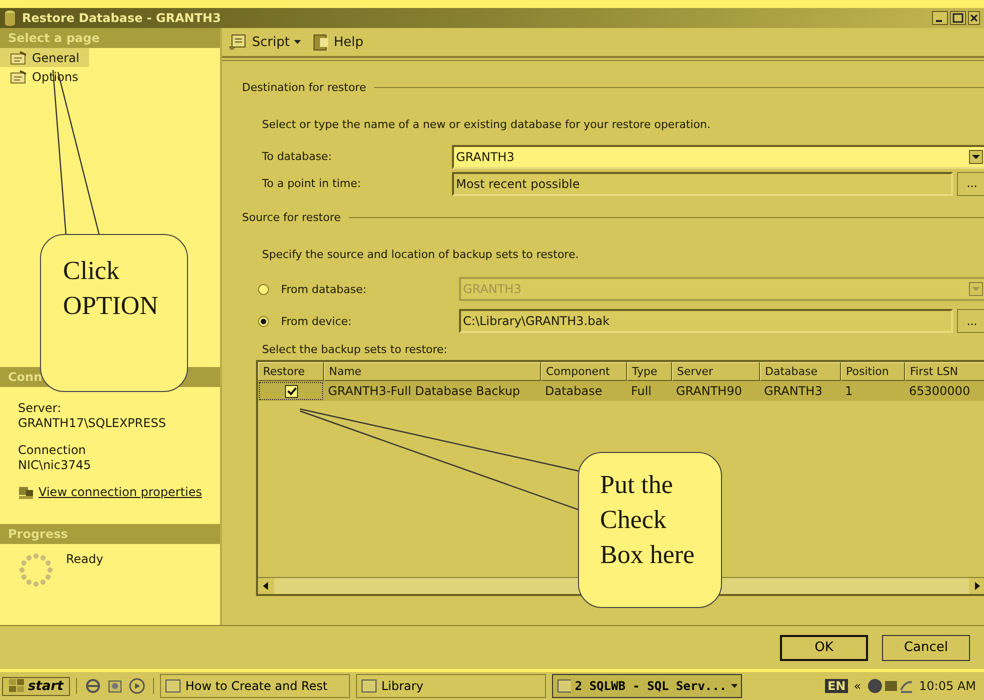 The height and width of the screenshot is (700, 984). Describe the element at coordinates (890, 686) in the screenshot. I see `tray-icons` at that location.